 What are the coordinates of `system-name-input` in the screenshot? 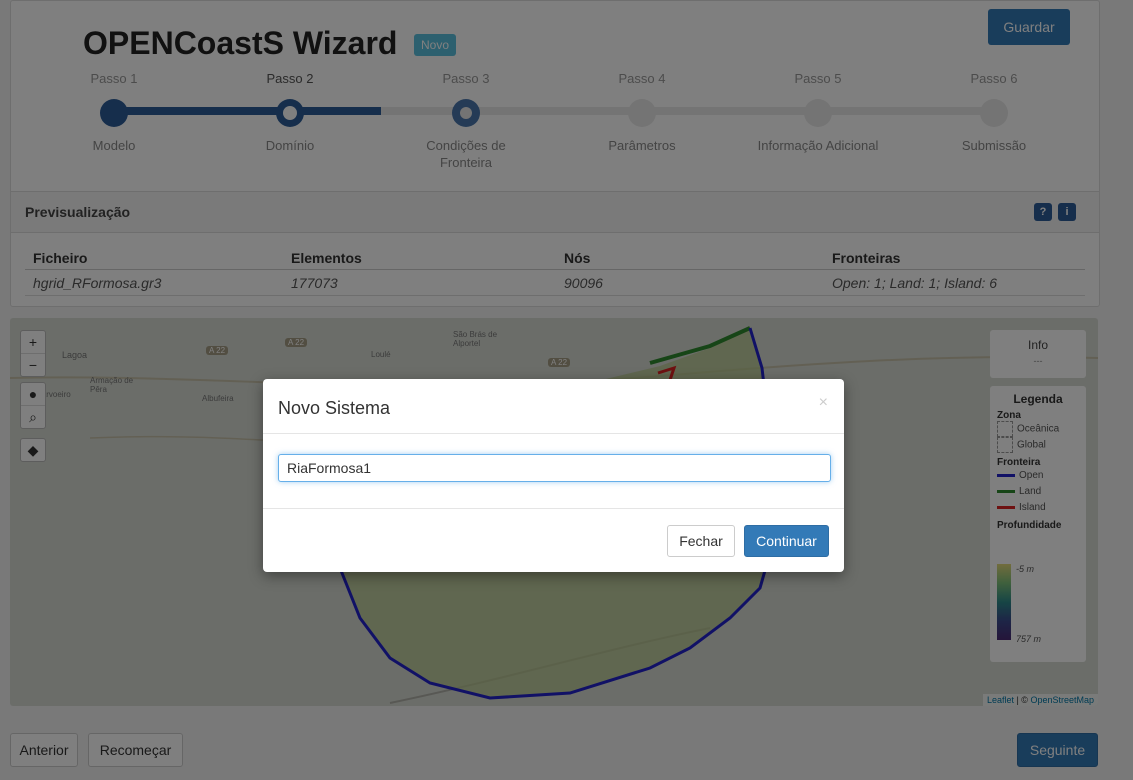 It's located at (554, 468).